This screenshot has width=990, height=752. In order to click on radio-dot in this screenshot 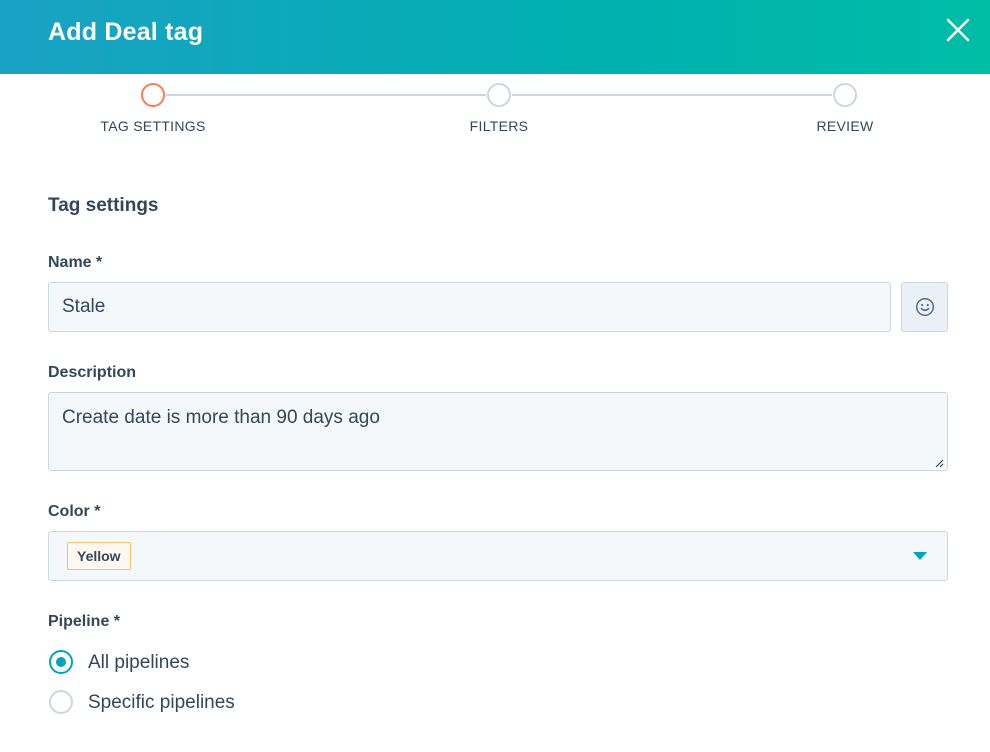, I will do `click(61, 662)`.